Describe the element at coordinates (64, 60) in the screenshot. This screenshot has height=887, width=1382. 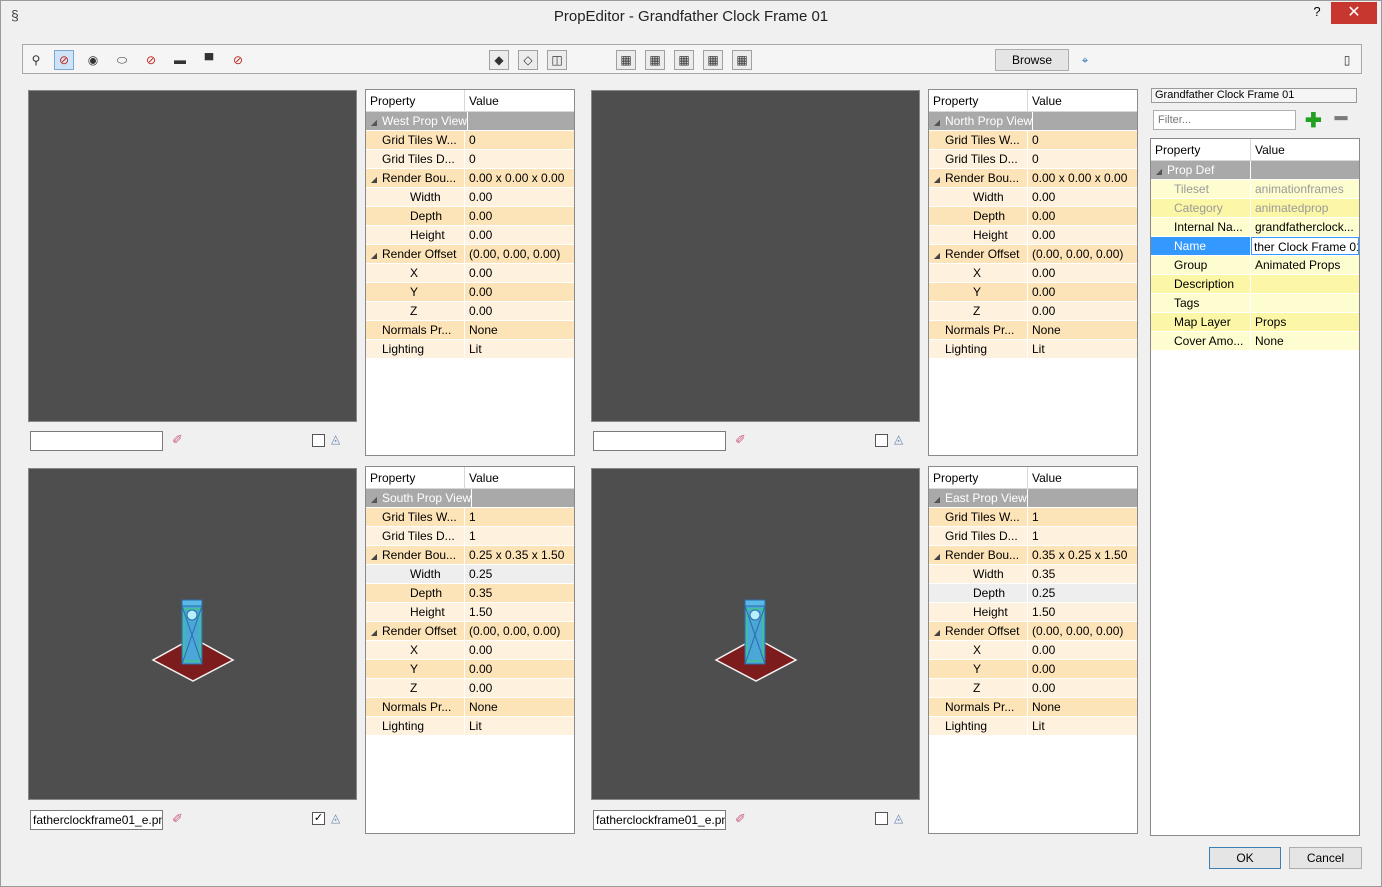
I see `footprint-off-icon: ⊘` at that location.